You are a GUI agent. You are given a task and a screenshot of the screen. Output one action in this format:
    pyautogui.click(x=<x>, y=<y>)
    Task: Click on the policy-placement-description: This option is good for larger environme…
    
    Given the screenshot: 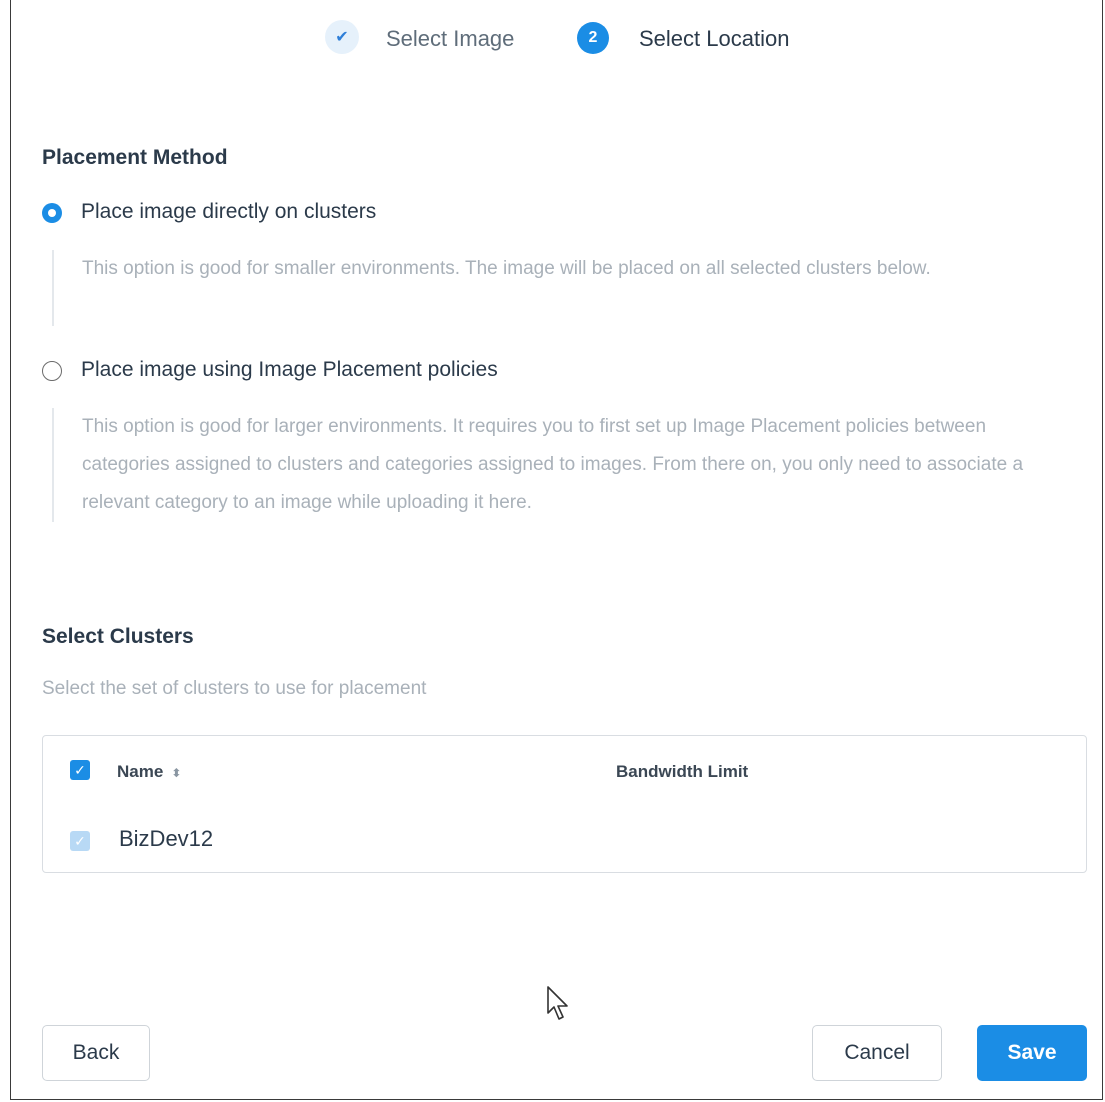 What is the action you would take?
    pyautogui.click(x=562, y=465)
    